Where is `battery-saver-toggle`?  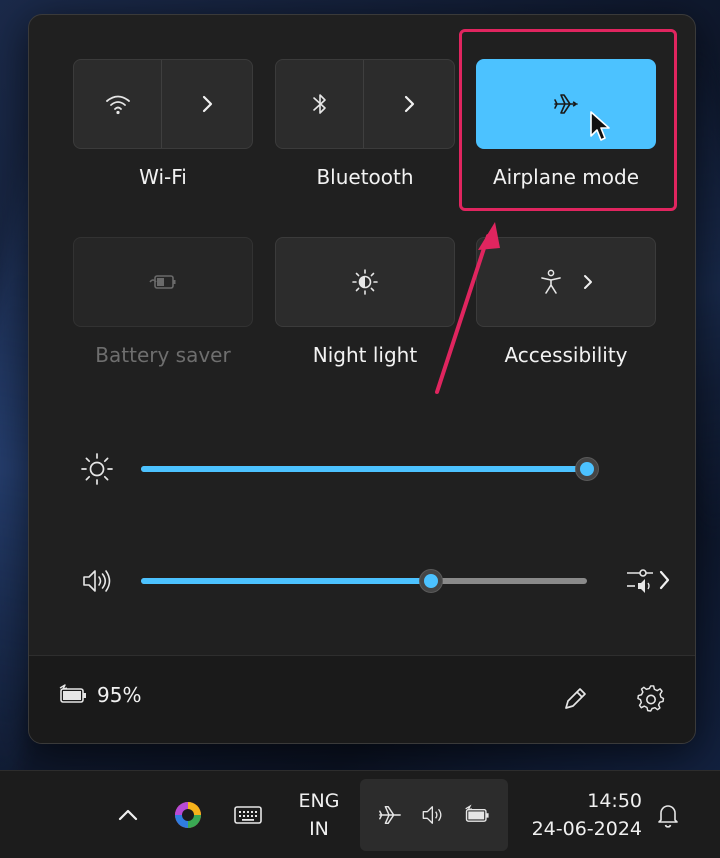
battery-saver-toggle is located at coordinates (163, 282).